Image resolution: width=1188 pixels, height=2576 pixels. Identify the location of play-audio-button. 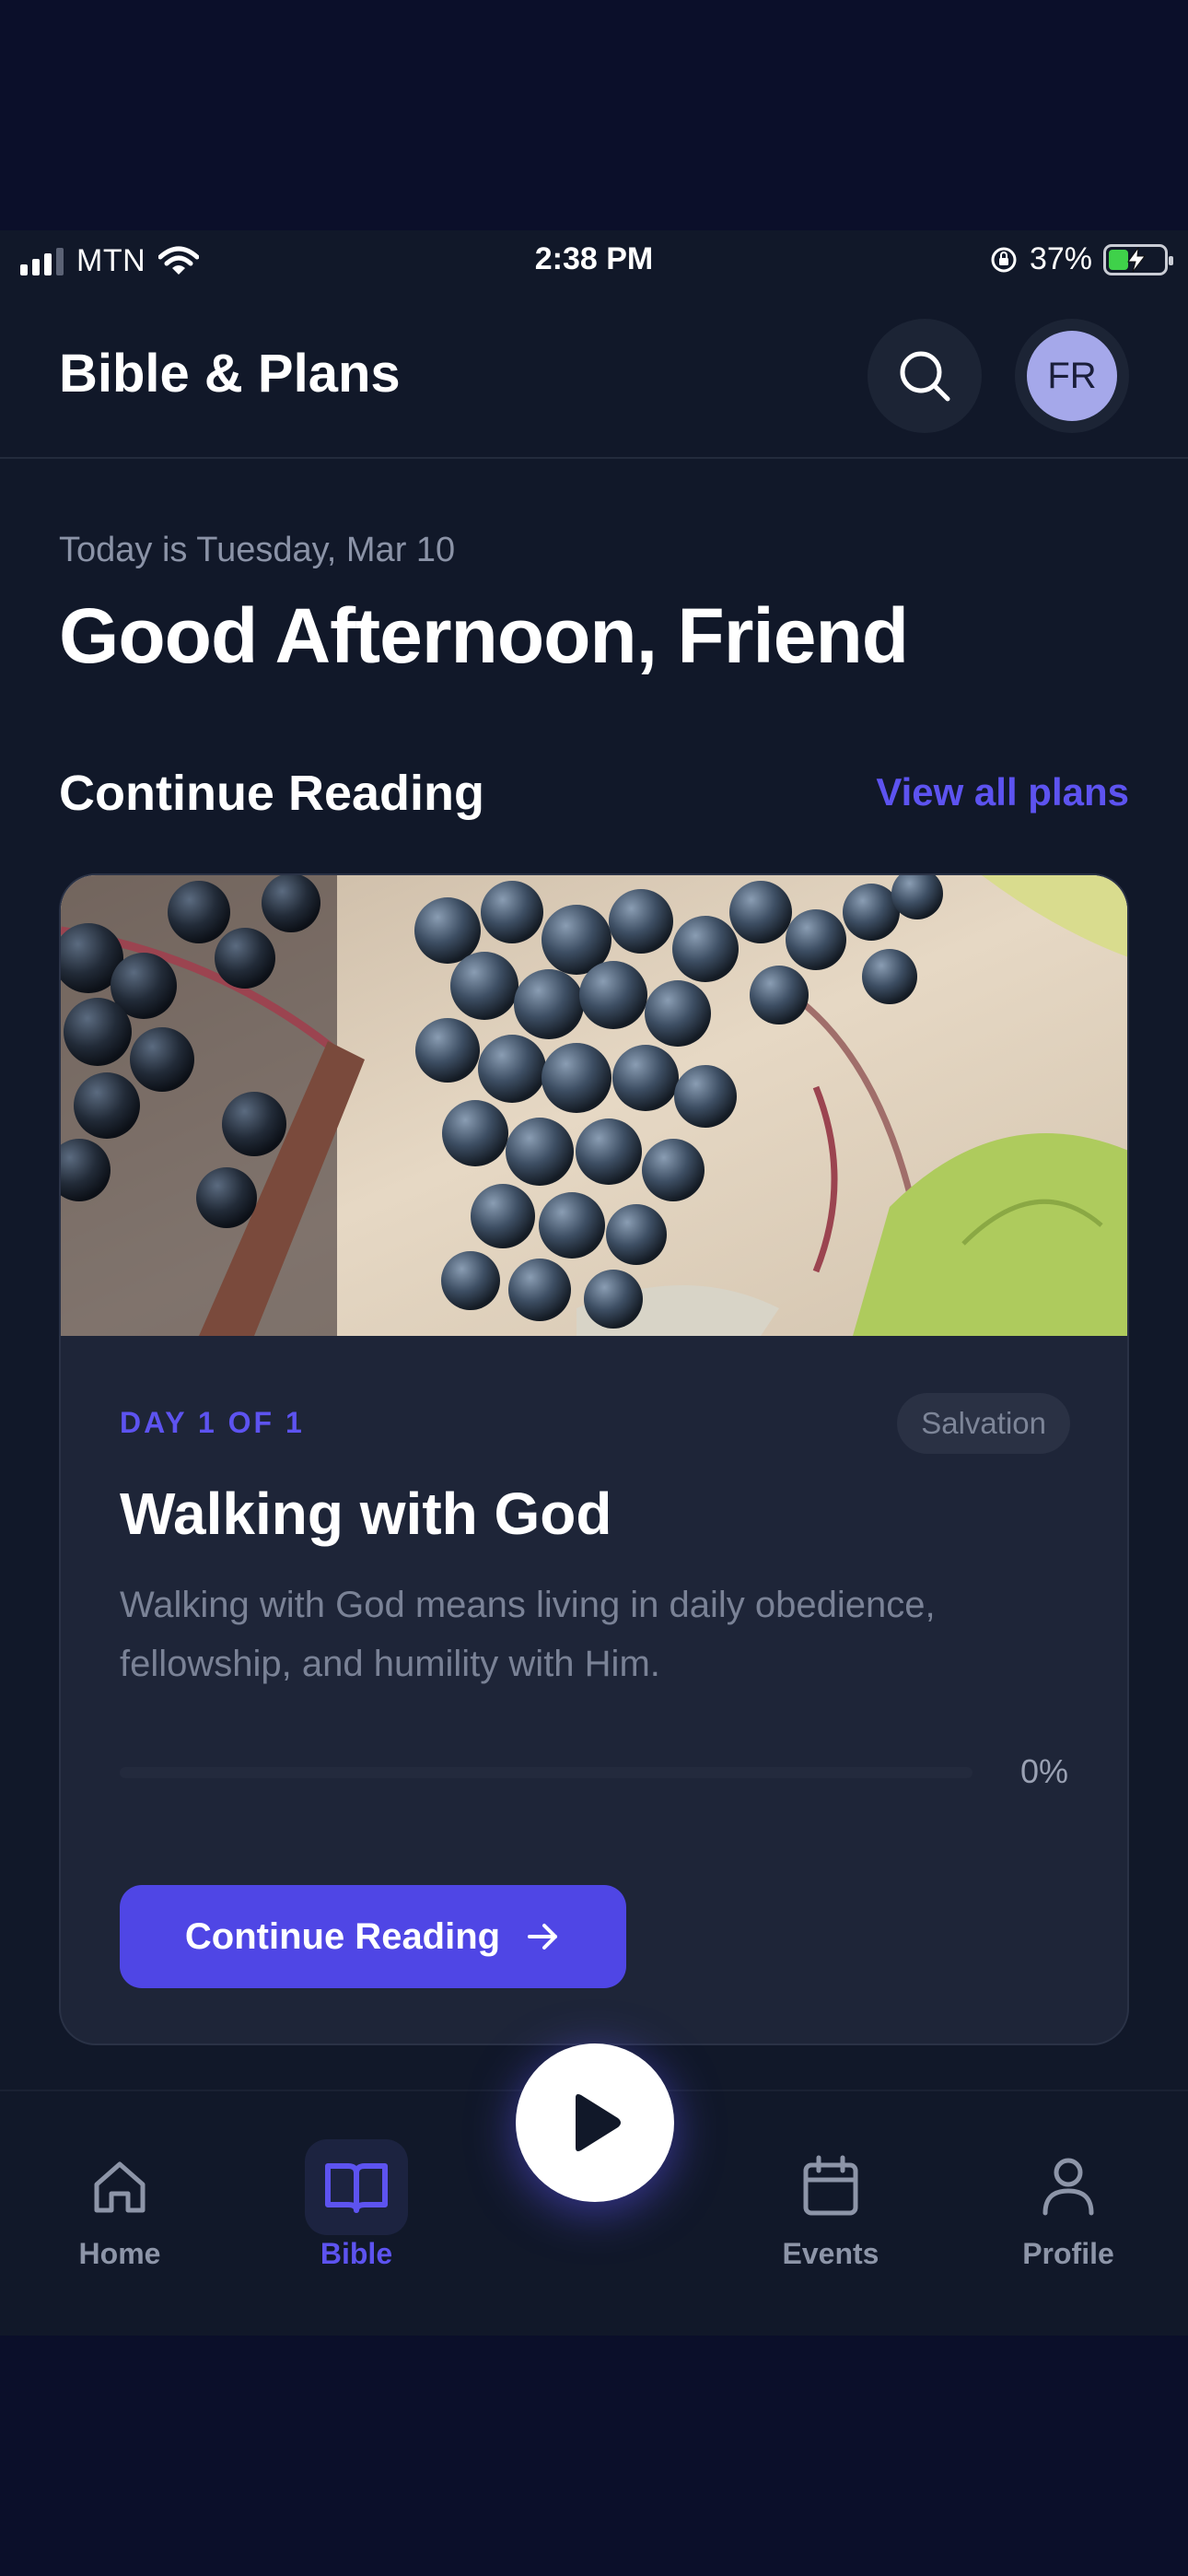
(595, 2122).